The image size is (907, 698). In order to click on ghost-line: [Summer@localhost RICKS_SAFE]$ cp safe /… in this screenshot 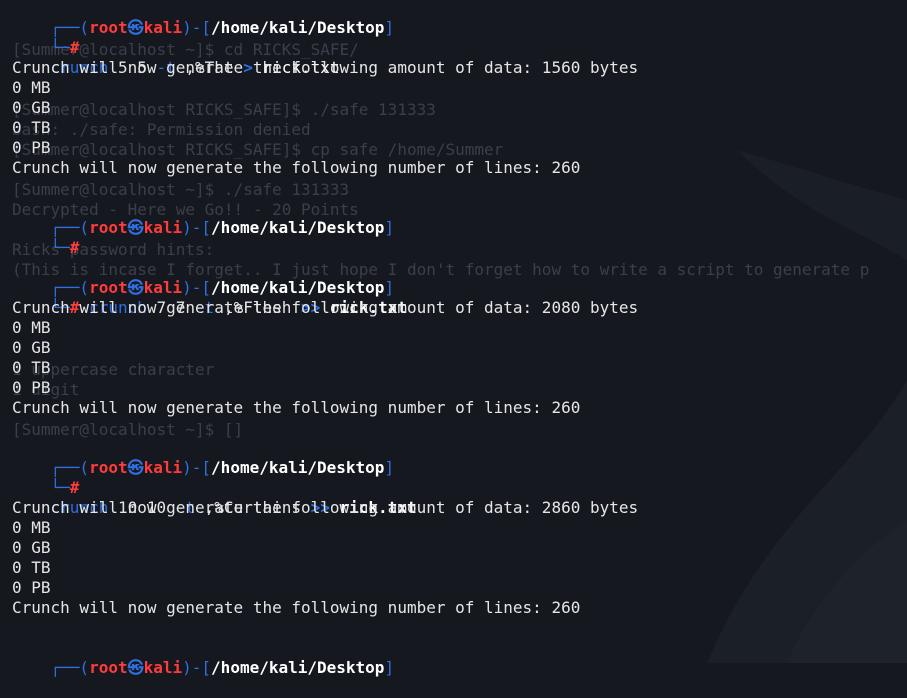, I will do `click(258, 149)`.